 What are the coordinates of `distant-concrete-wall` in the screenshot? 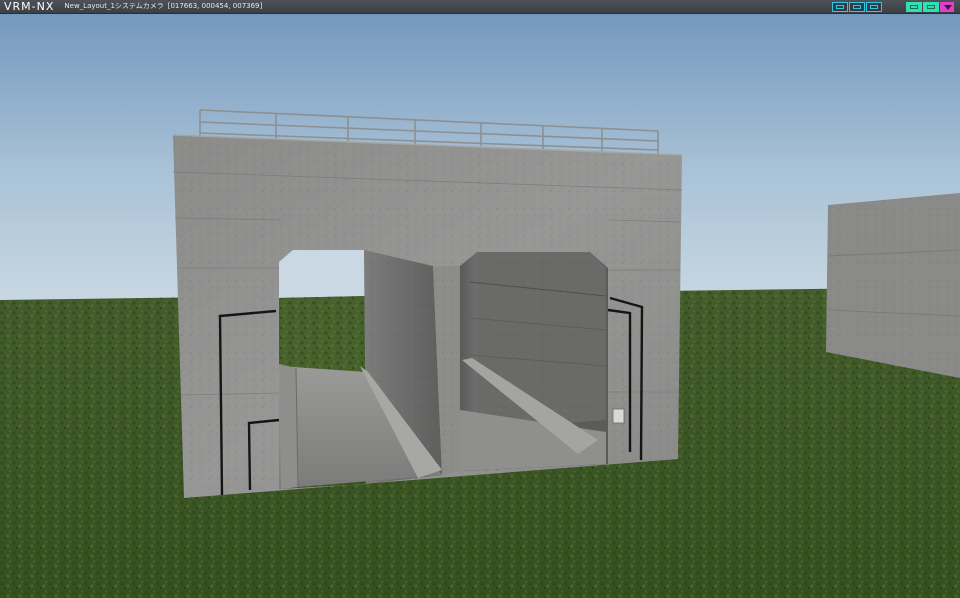 It's located at (893, 285).